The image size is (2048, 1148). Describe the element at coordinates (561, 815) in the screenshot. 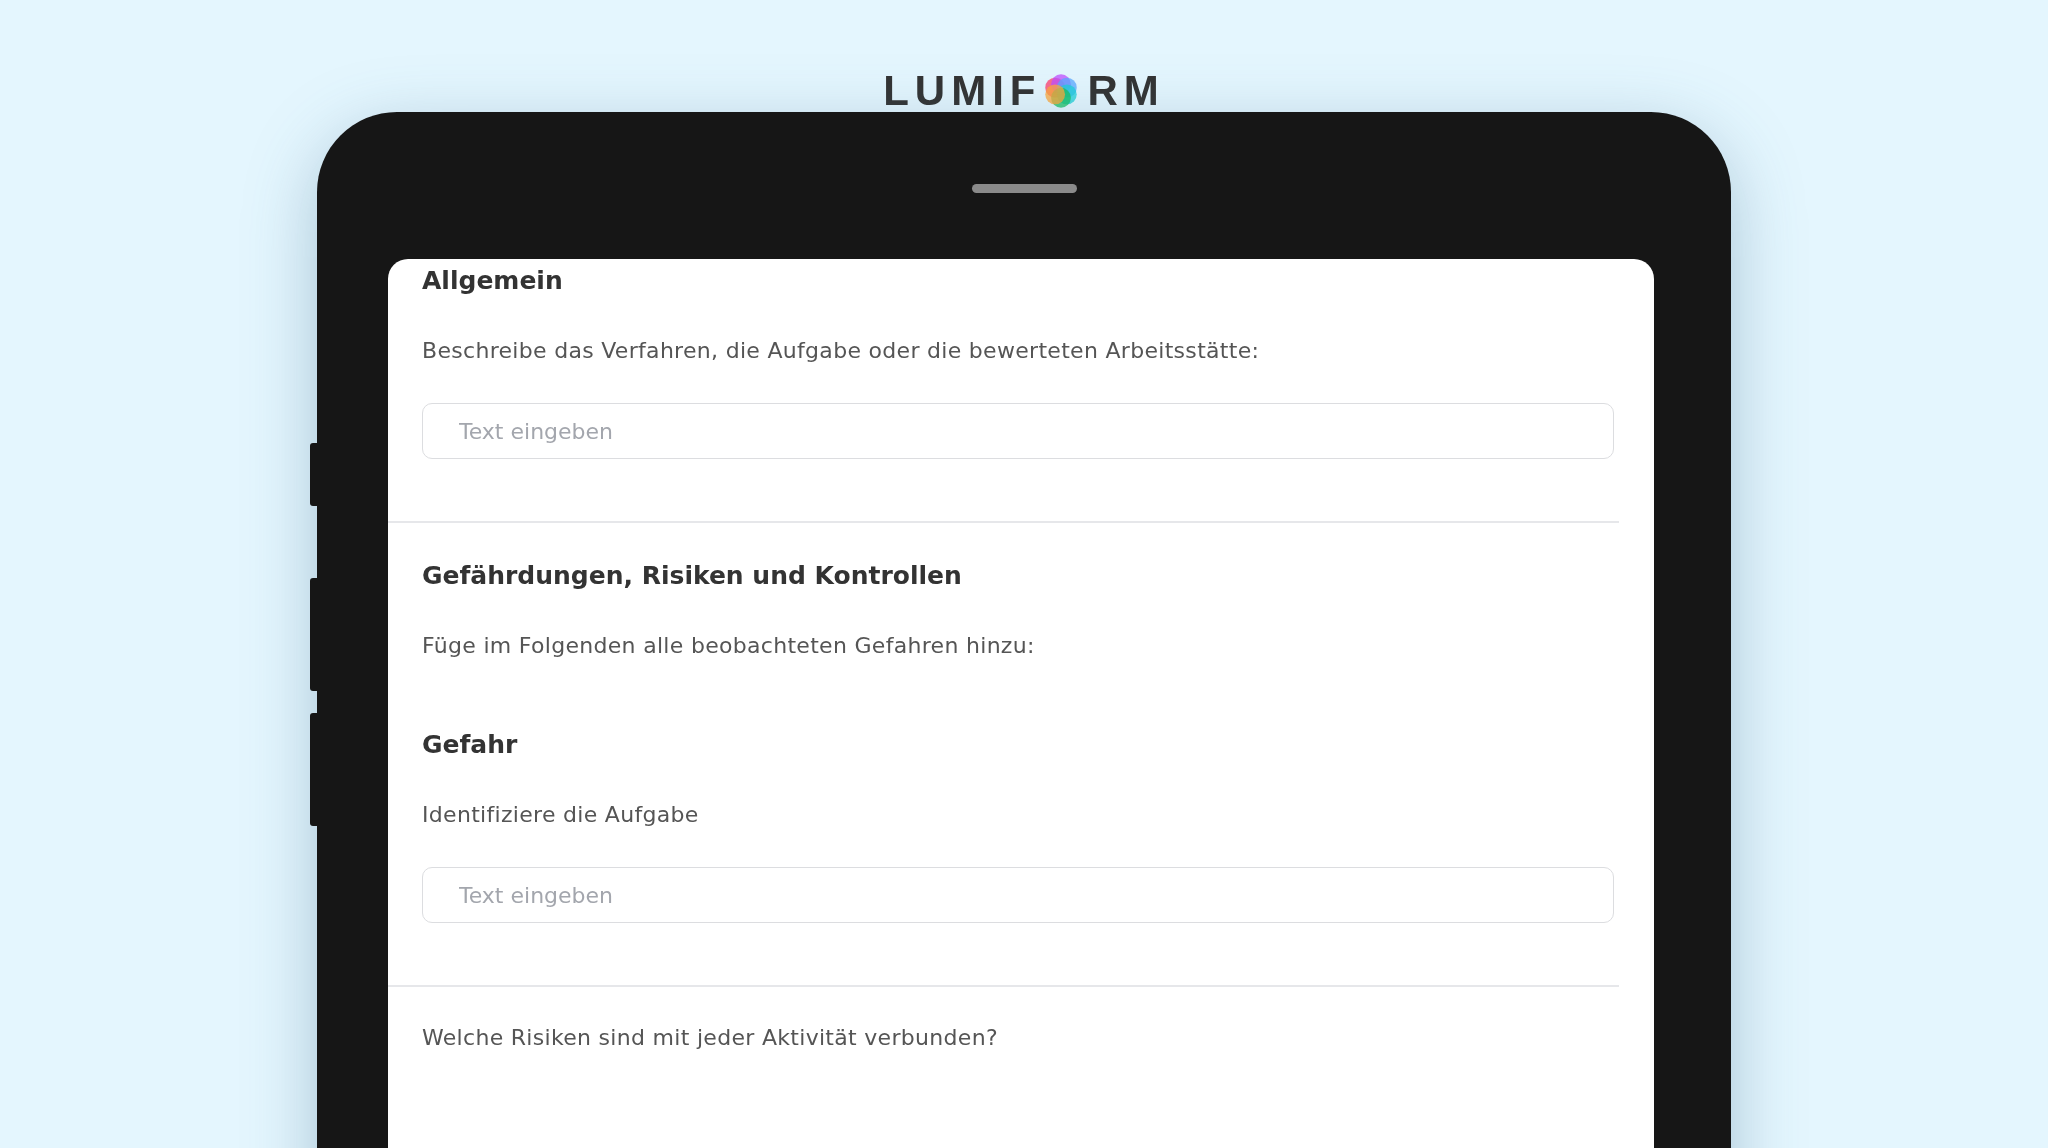

I see `question-label: Identifiziere die Aufgabe` at that location.